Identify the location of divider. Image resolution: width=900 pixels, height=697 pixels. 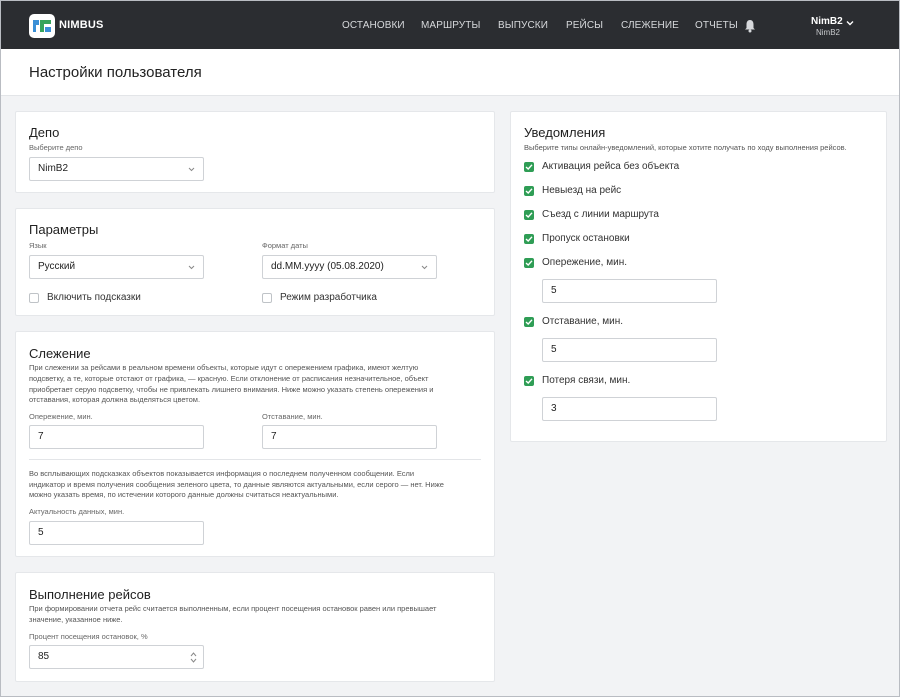
(255, 459).